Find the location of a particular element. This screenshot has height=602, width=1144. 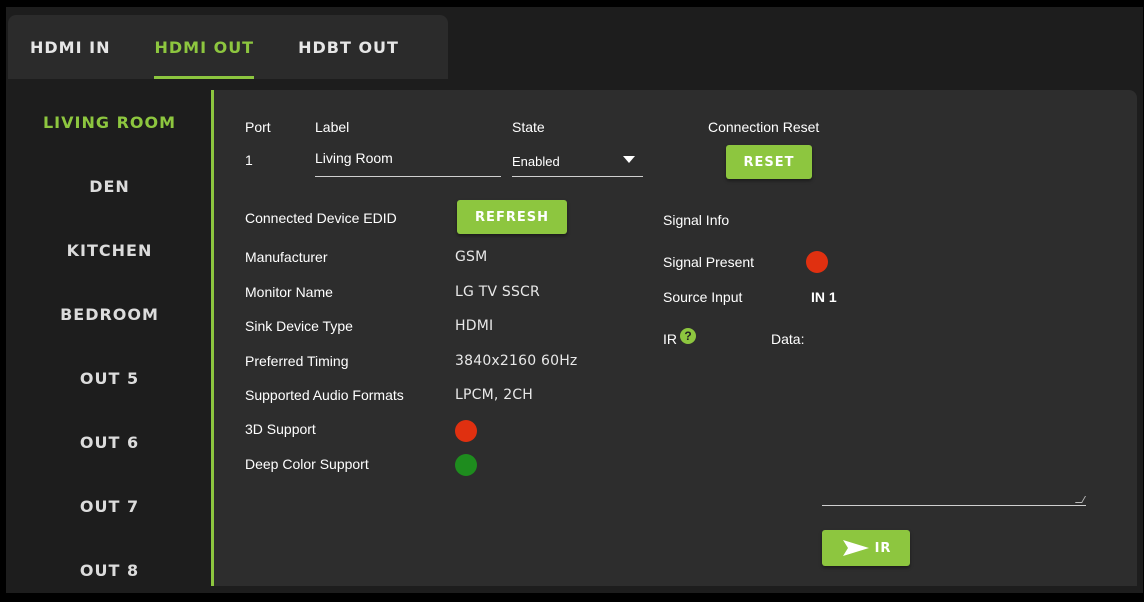

sidebar-item-out-8: OUT 8 is located at coordinates (109, 570).